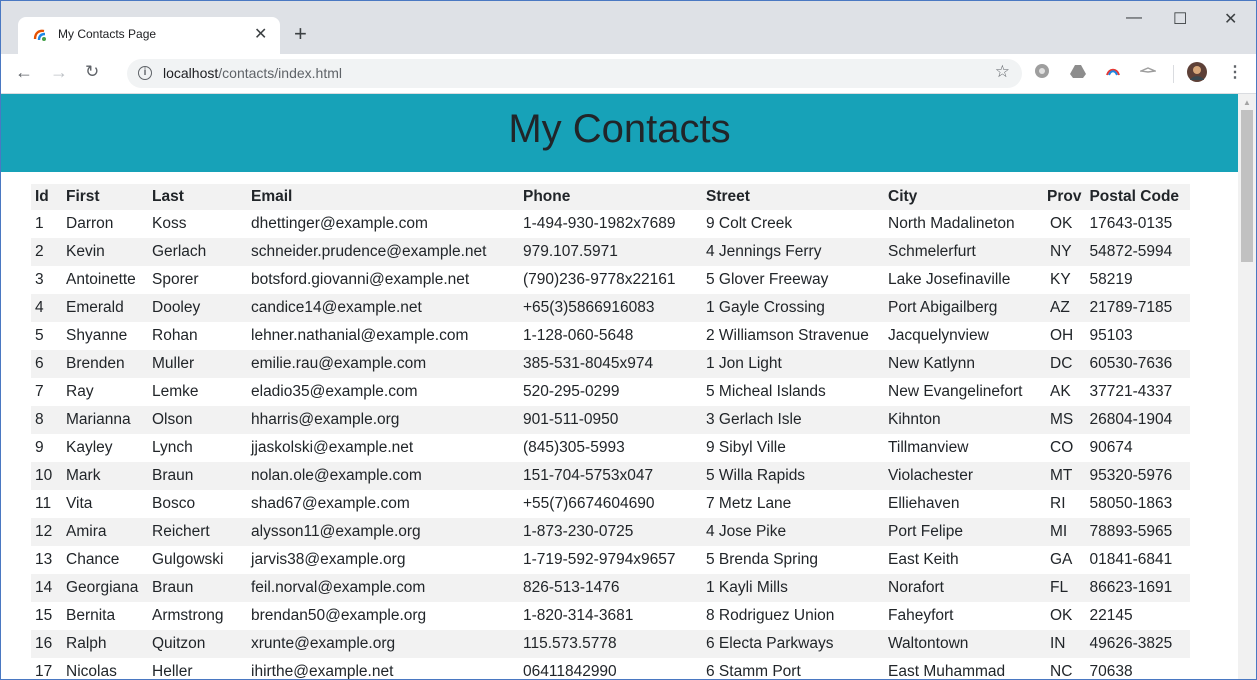 The height and width of the screenshot is (680, 1257). What do you see at coordinates (1058, 643) in the screenshot?
I see `cell-prov: IN` at bounding box center [1058, 643].